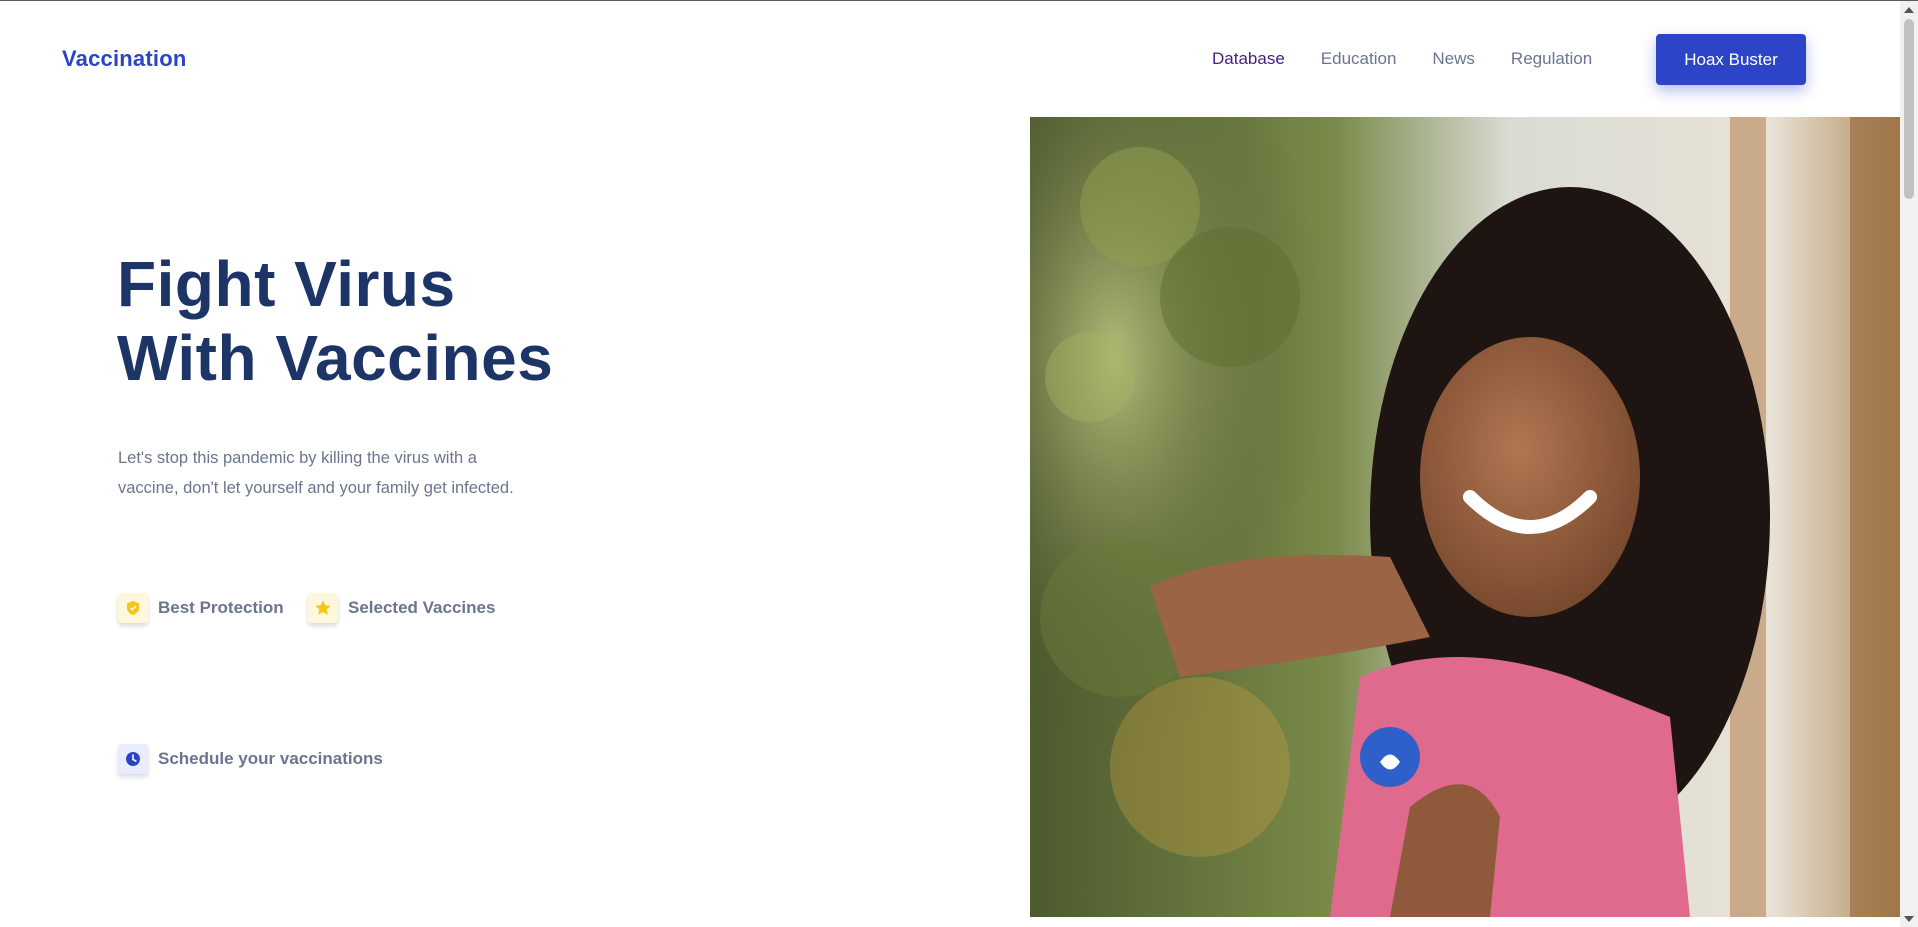 Image resolution: width=1918 pixels, height=927 pixels. Describe the element at coordinates (286, 284) in the screenshot. I see `hero-title-line-1: Fight Virus` at that location.